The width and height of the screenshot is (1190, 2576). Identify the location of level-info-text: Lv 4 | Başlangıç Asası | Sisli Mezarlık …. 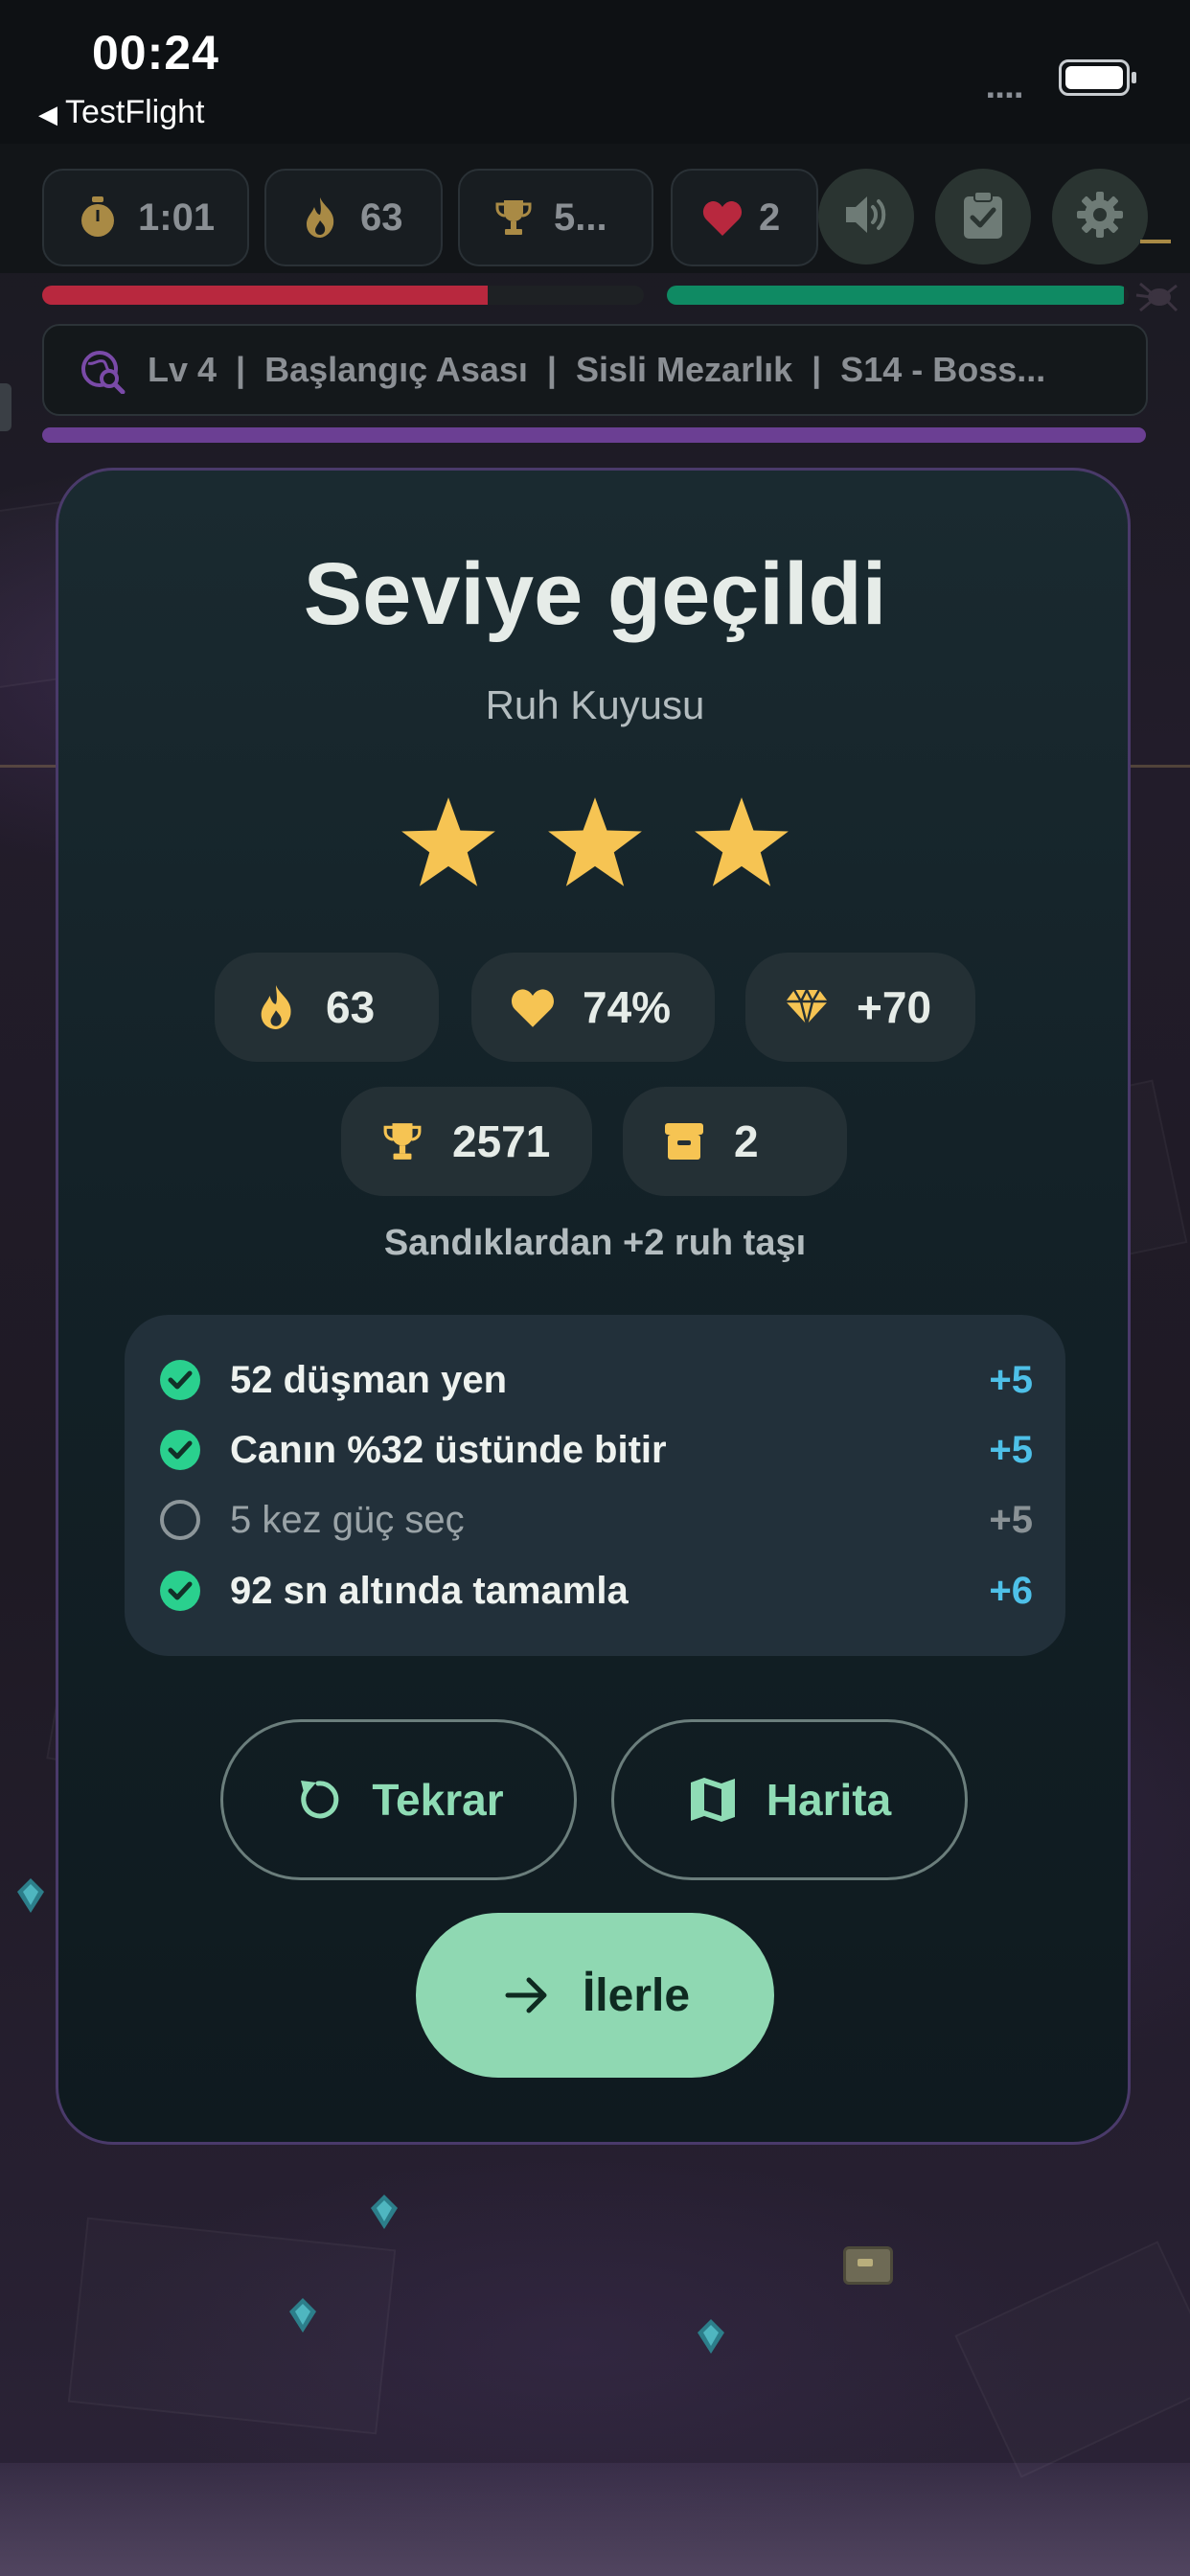
(597, 369).